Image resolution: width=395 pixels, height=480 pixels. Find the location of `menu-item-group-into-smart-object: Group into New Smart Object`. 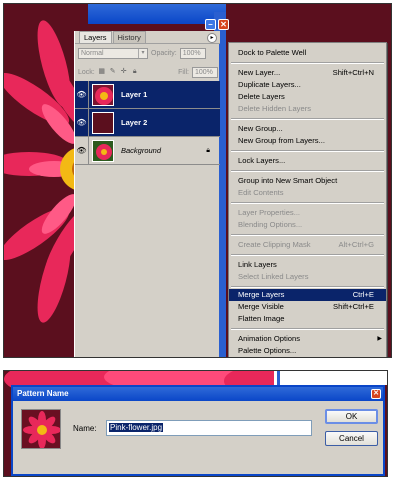

menu-item-group-into-smart-object: Group into New Smart Object is located at coordinates (307, 181).